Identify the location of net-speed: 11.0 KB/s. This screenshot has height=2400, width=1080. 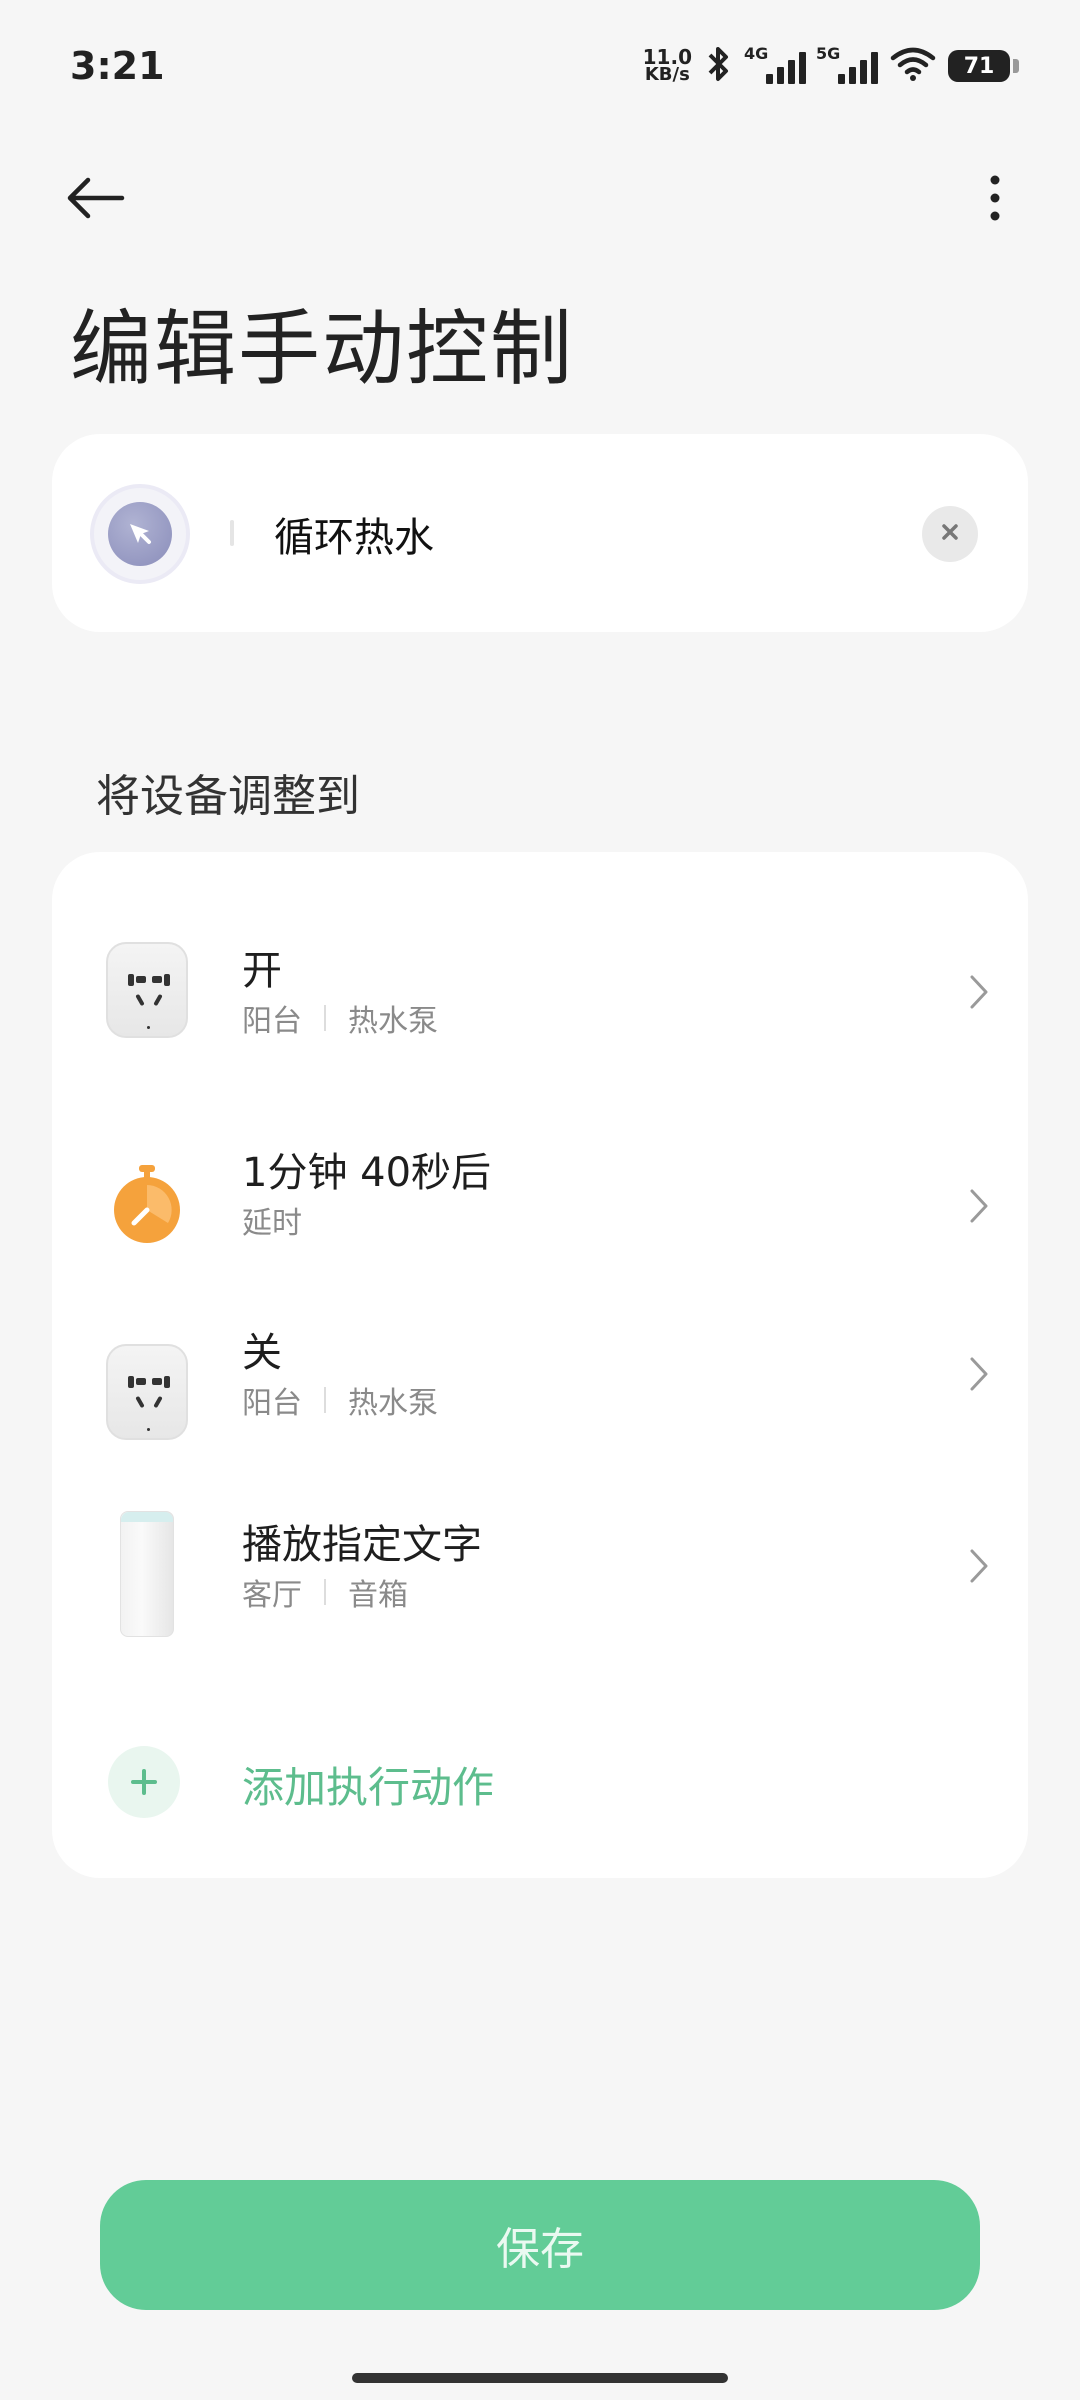
(667, 66).